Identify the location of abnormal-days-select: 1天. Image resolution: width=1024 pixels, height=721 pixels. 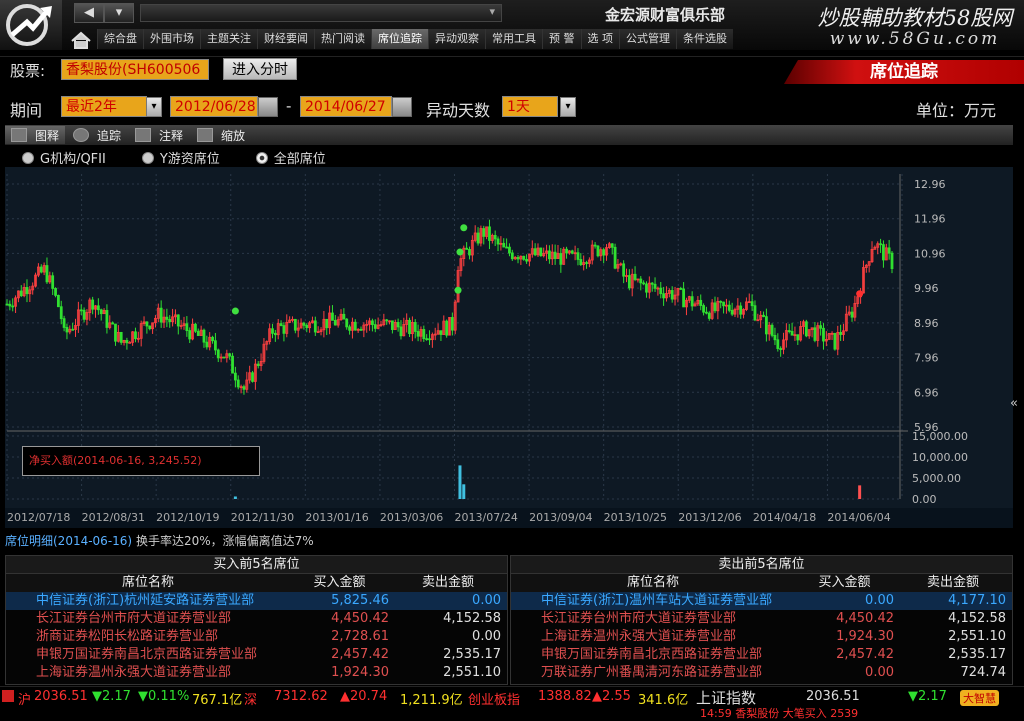
(530, 106).